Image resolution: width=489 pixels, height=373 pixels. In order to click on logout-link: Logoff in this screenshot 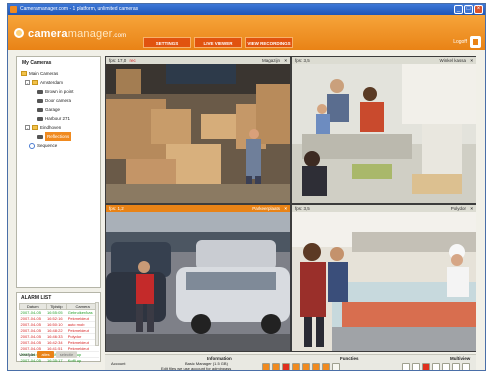, I will do `click(460, 42)`.